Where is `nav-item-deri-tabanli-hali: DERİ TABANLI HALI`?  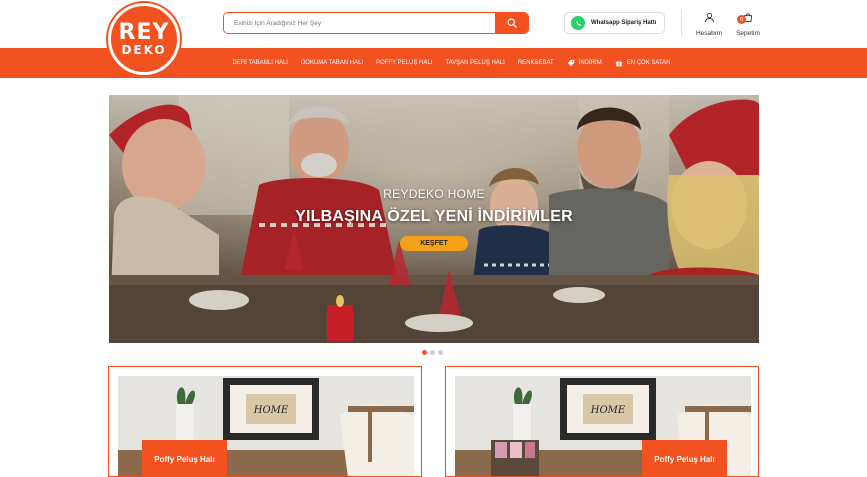 nav-item-deri-tabanli-hali: DERİ TABANLI HALI is located at coordinates (259, 63).